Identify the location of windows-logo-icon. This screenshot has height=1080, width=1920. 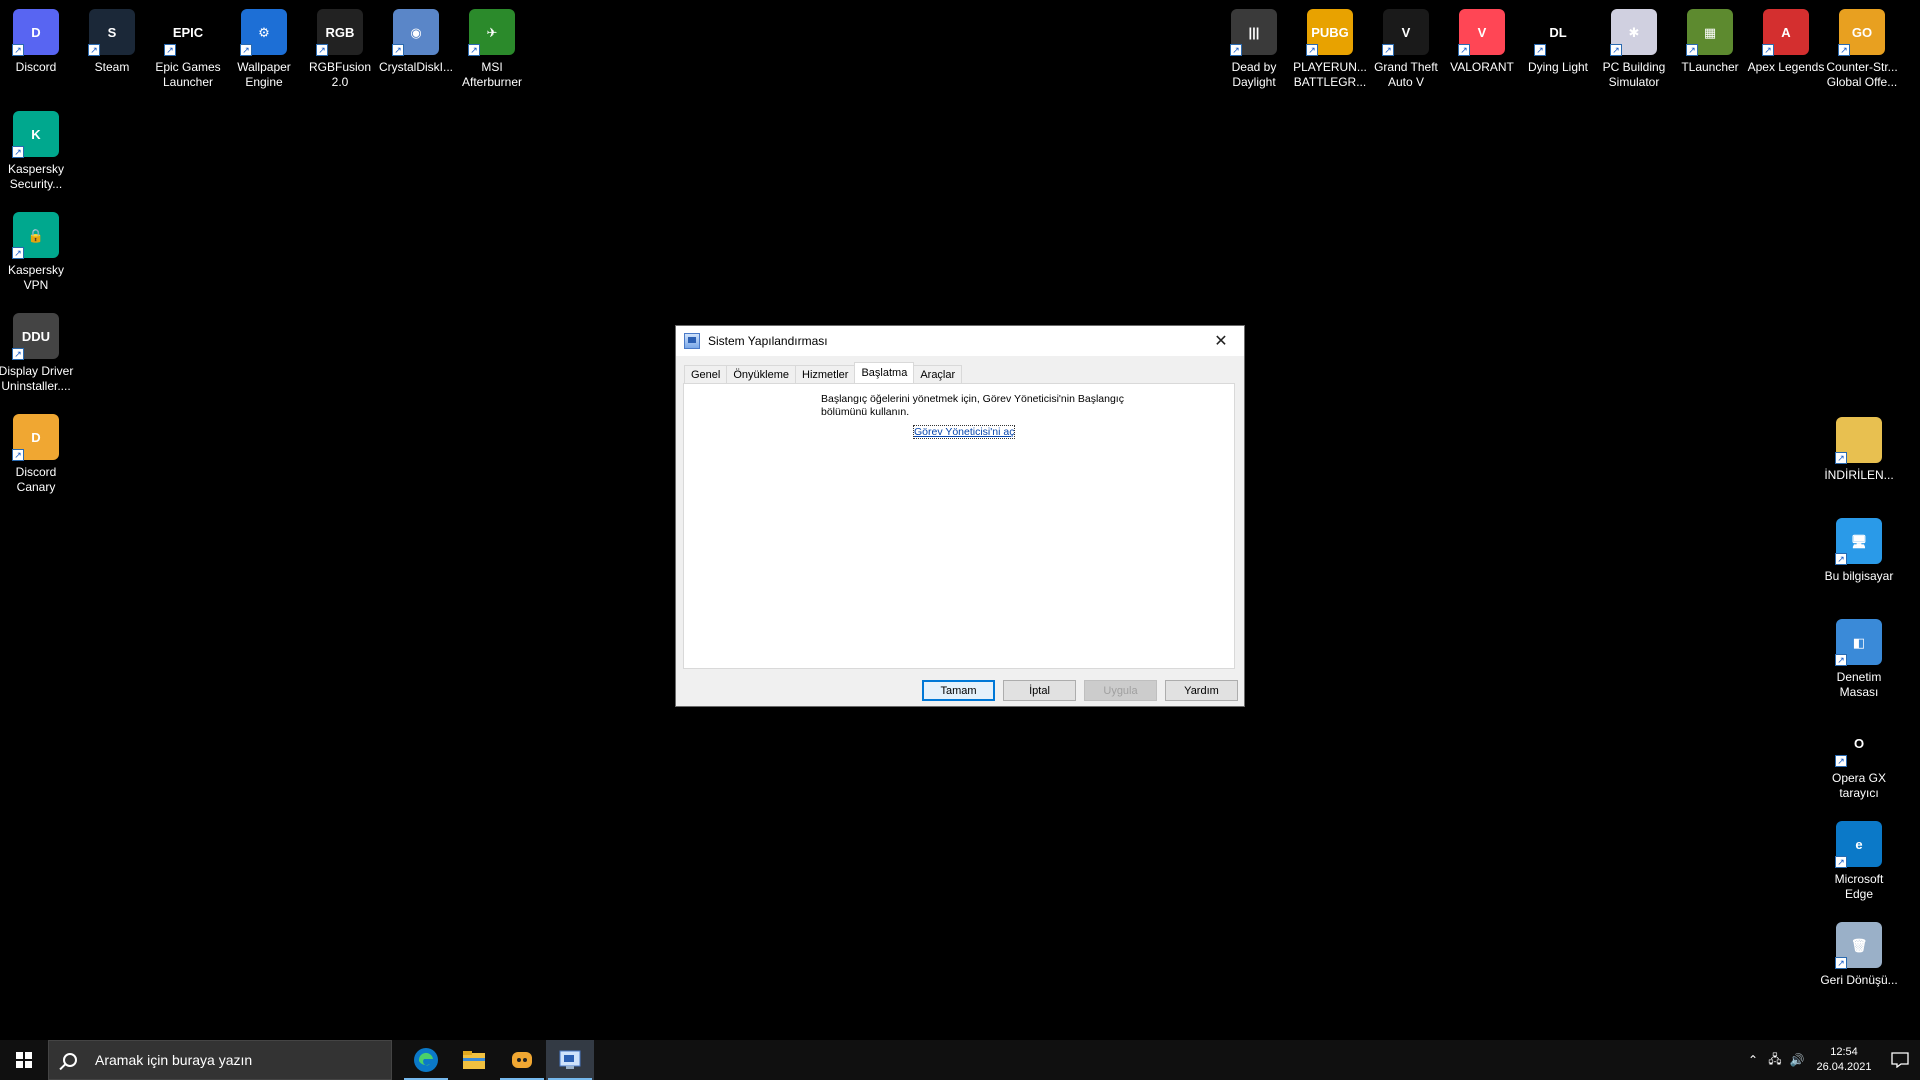
(24, 1060).